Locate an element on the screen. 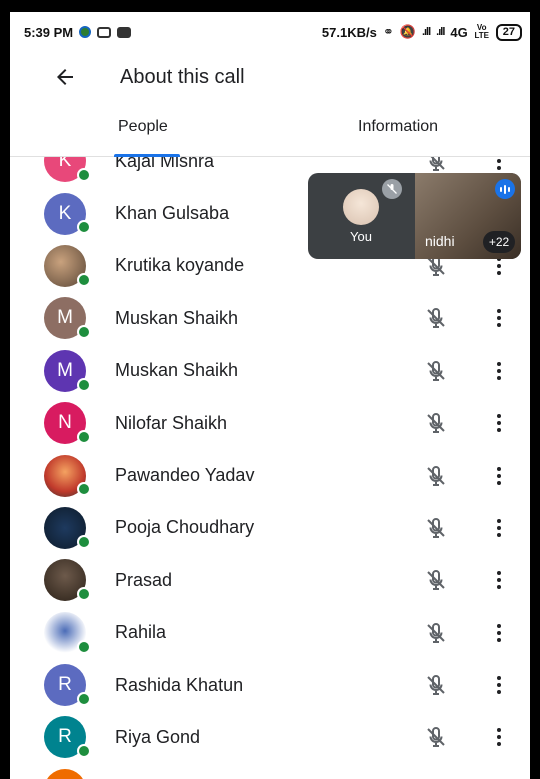 Image resolution: width=540 pixels, height=779 pixels. signal-icon-2: .ıll is located at coordinates (440, 32).